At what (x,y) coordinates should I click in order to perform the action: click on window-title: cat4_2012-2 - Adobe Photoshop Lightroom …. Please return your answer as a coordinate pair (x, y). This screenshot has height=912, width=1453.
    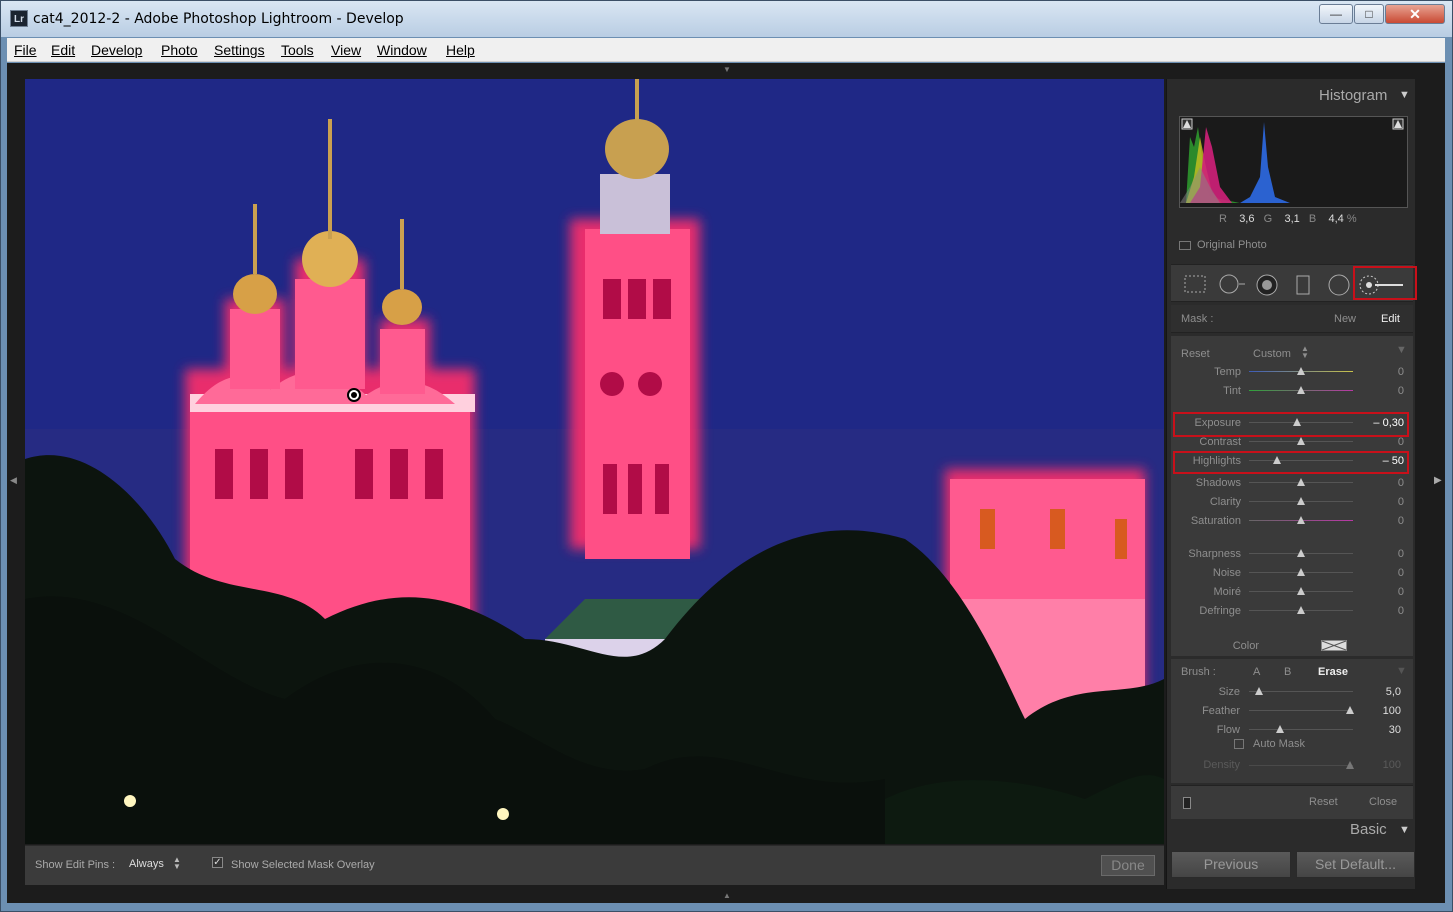
    Looking at the image, I should click on (218, 19).